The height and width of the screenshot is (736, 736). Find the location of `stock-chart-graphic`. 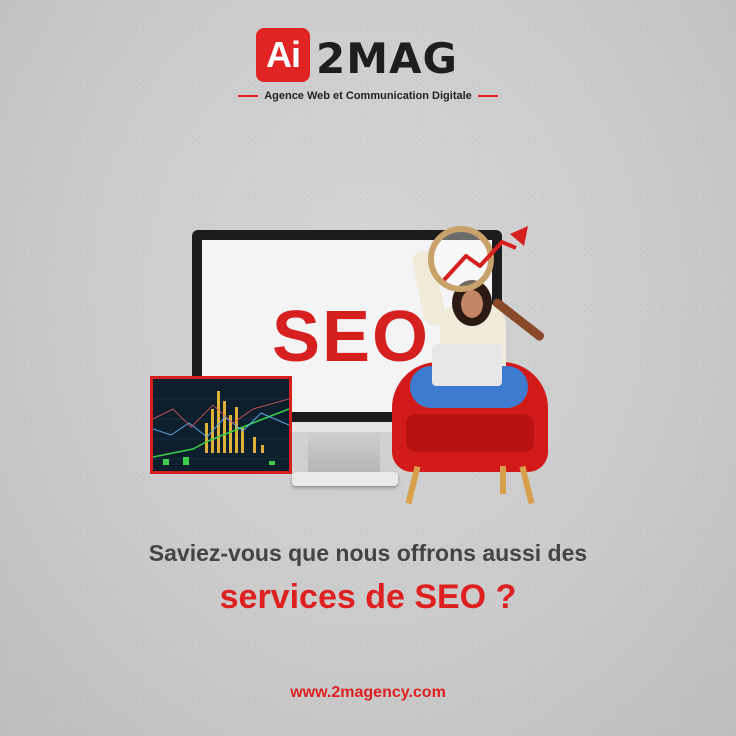

stock-chart-graphic is located at coordinates (221, 428).